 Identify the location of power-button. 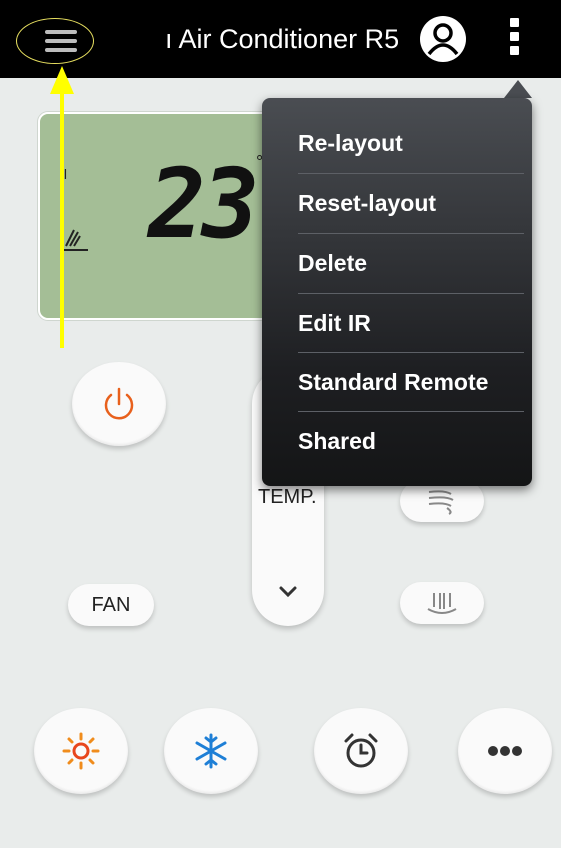
(119, 404).